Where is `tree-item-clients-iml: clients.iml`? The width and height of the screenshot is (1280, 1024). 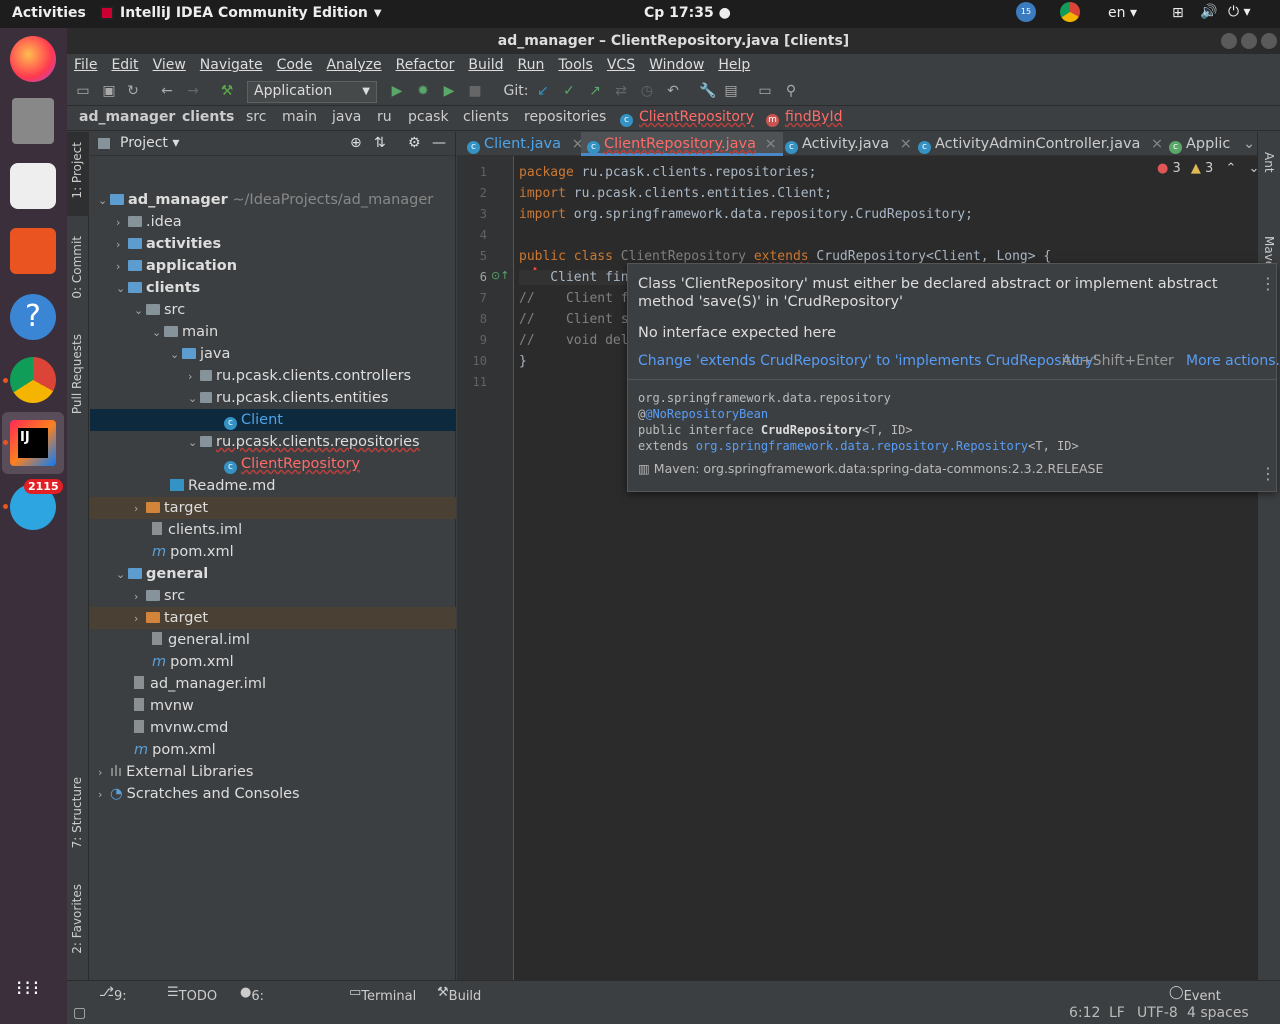
tree-item-clients-iml: clients.iml is located at coordinates (273, 530).